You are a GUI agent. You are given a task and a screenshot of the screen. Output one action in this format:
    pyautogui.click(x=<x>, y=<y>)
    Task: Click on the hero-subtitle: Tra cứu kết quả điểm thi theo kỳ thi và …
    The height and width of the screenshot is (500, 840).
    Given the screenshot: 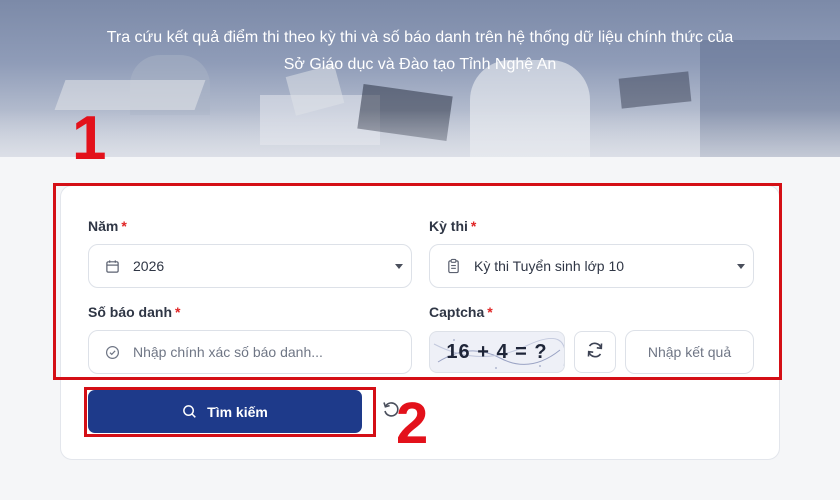 What is the action you would take?
    pyautogui.click(x=420, y=51)
    